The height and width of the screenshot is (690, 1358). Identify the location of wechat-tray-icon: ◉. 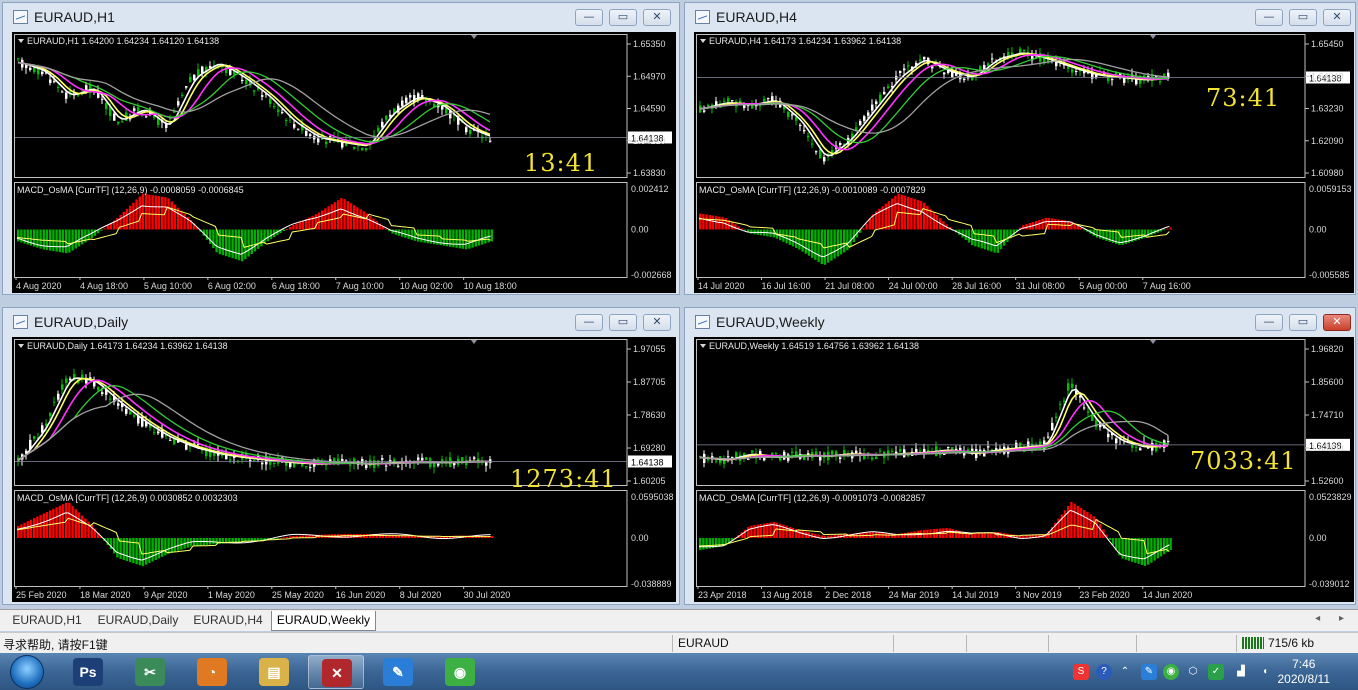
(1171, 672).